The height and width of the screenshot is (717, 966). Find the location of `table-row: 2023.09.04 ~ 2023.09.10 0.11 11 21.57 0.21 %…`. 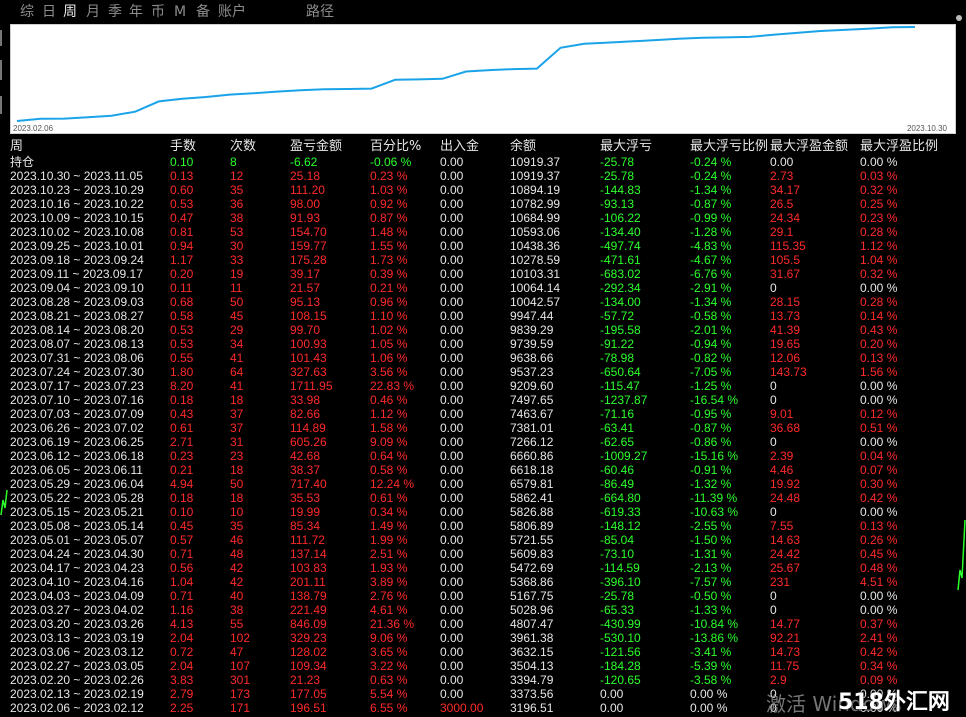

table-row: 2023.09.04 ~ 2023.09.10 0.11 11 21.57 0.21 %… is located at coordinates (483, 288).